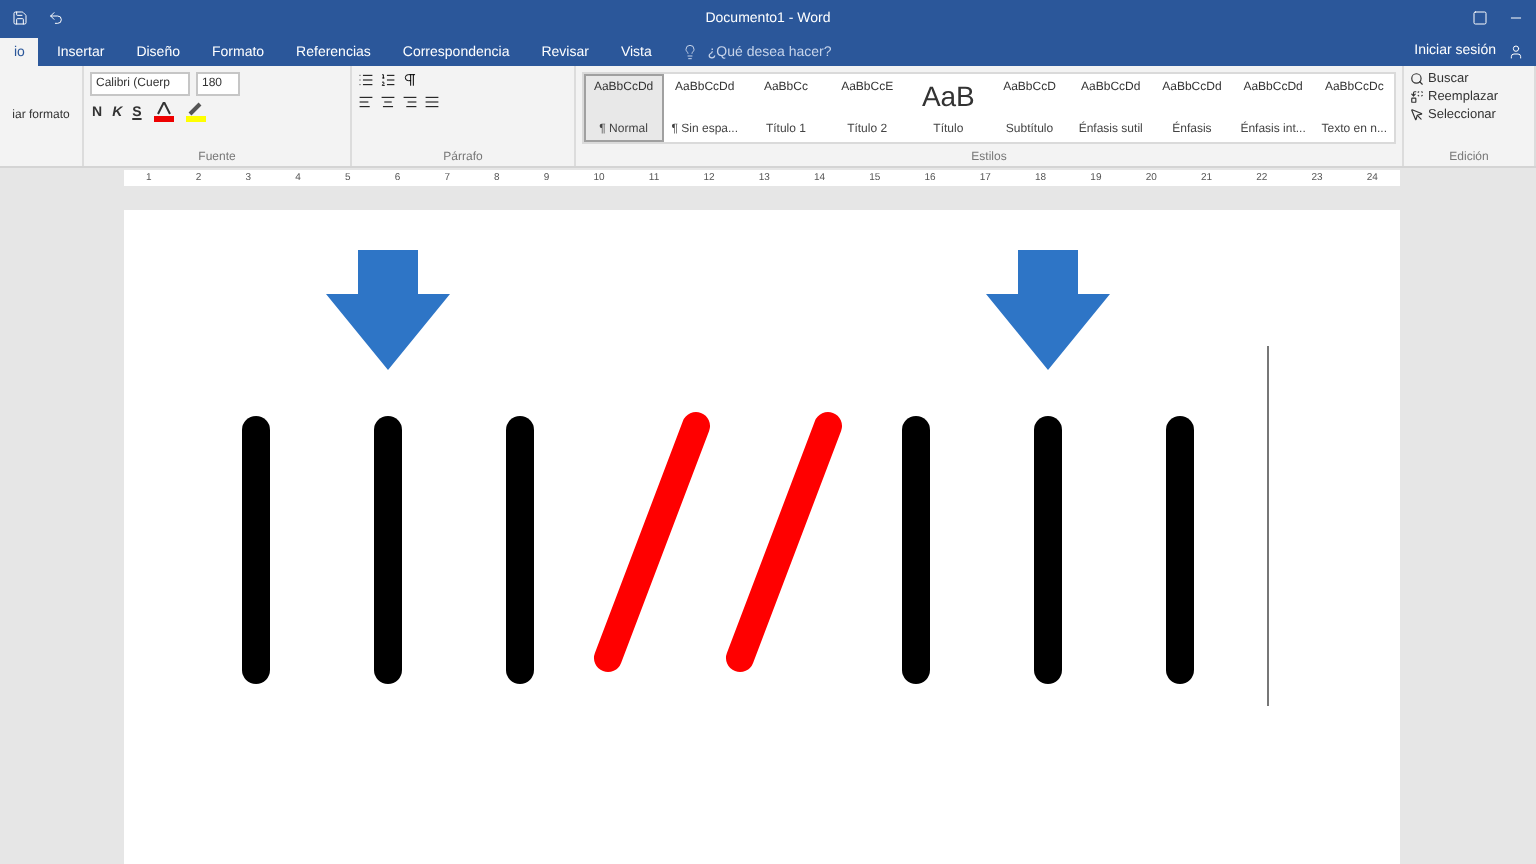  Describe the element at coordinates (163, 112) in the screenshot. I see `font-color-icon` at that location.